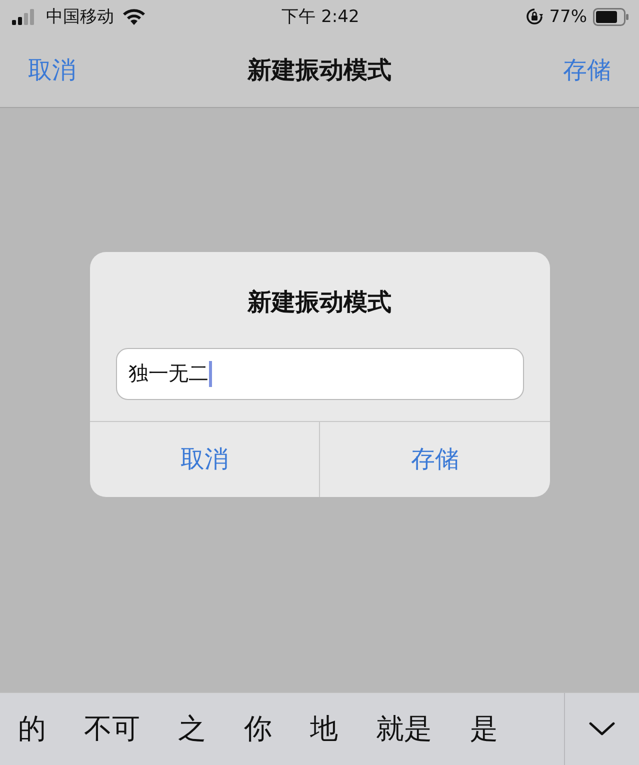 This screenshot has height=765, width=639. Describe the element at coordinates (321, 17) in the screenshot. I see `clock-time: 下午 2:42` at that location.